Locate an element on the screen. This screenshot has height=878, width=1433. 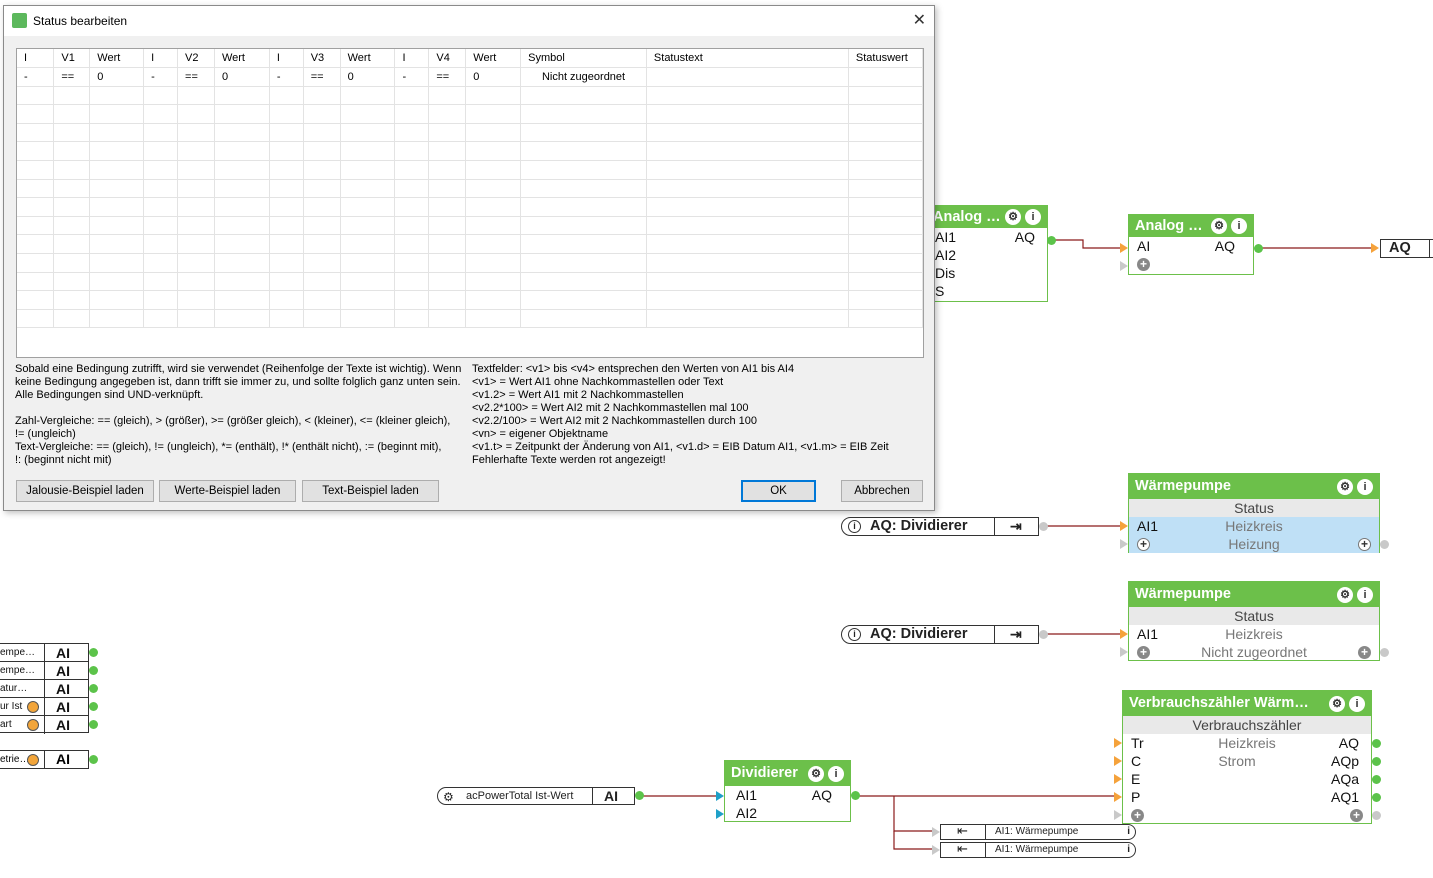
load-text-example-button: Text-Beispiel laden is located at coordinates (370, 491).